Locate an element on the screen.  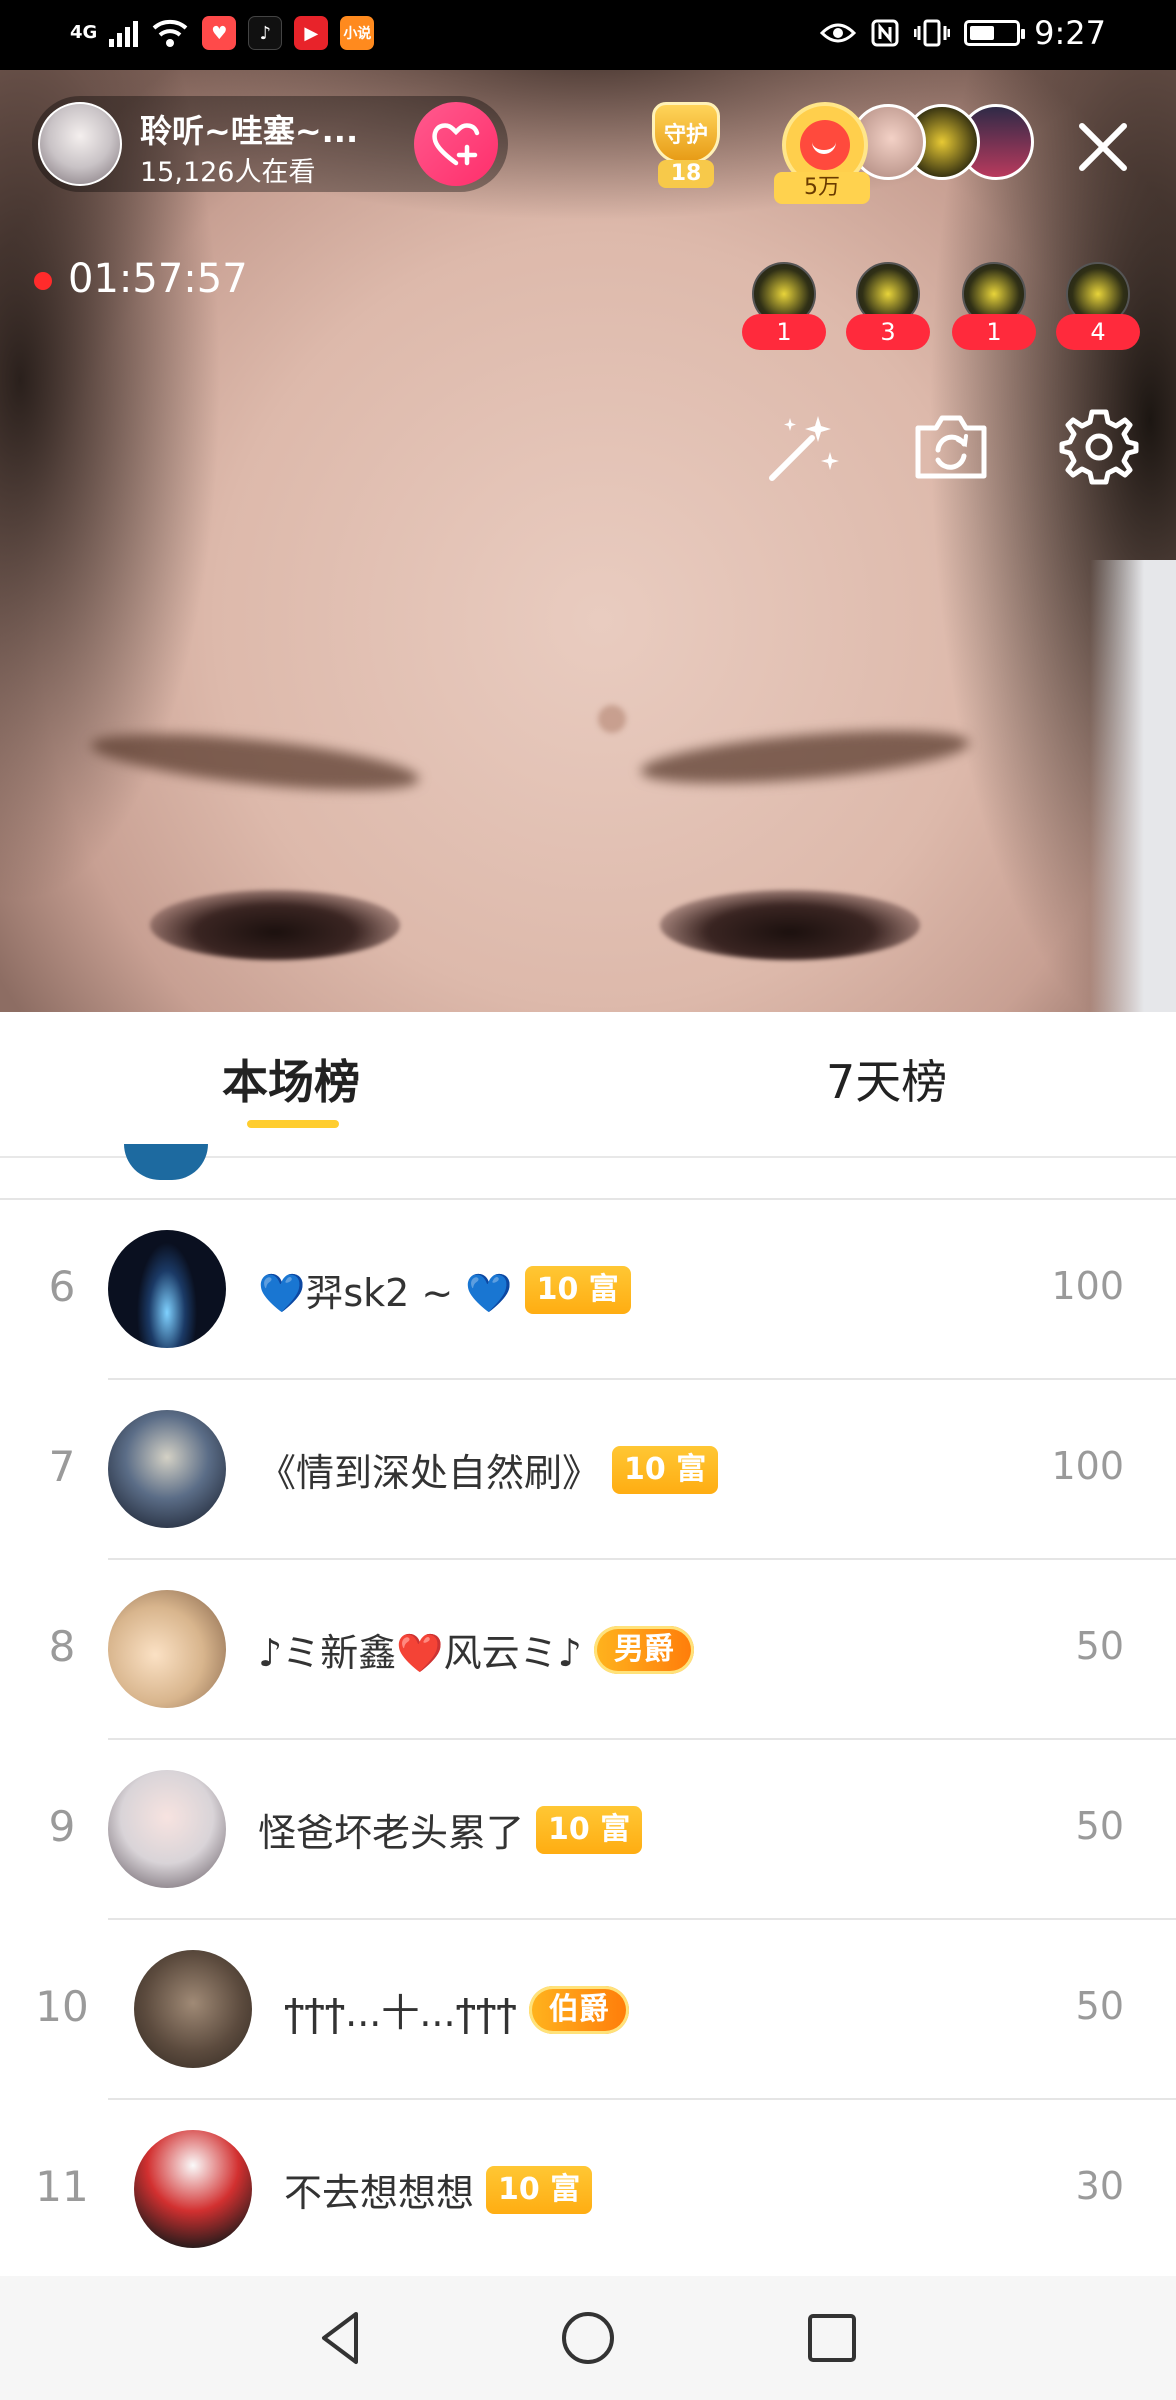
live-indicator-icon is located at coordinates (43, 281).